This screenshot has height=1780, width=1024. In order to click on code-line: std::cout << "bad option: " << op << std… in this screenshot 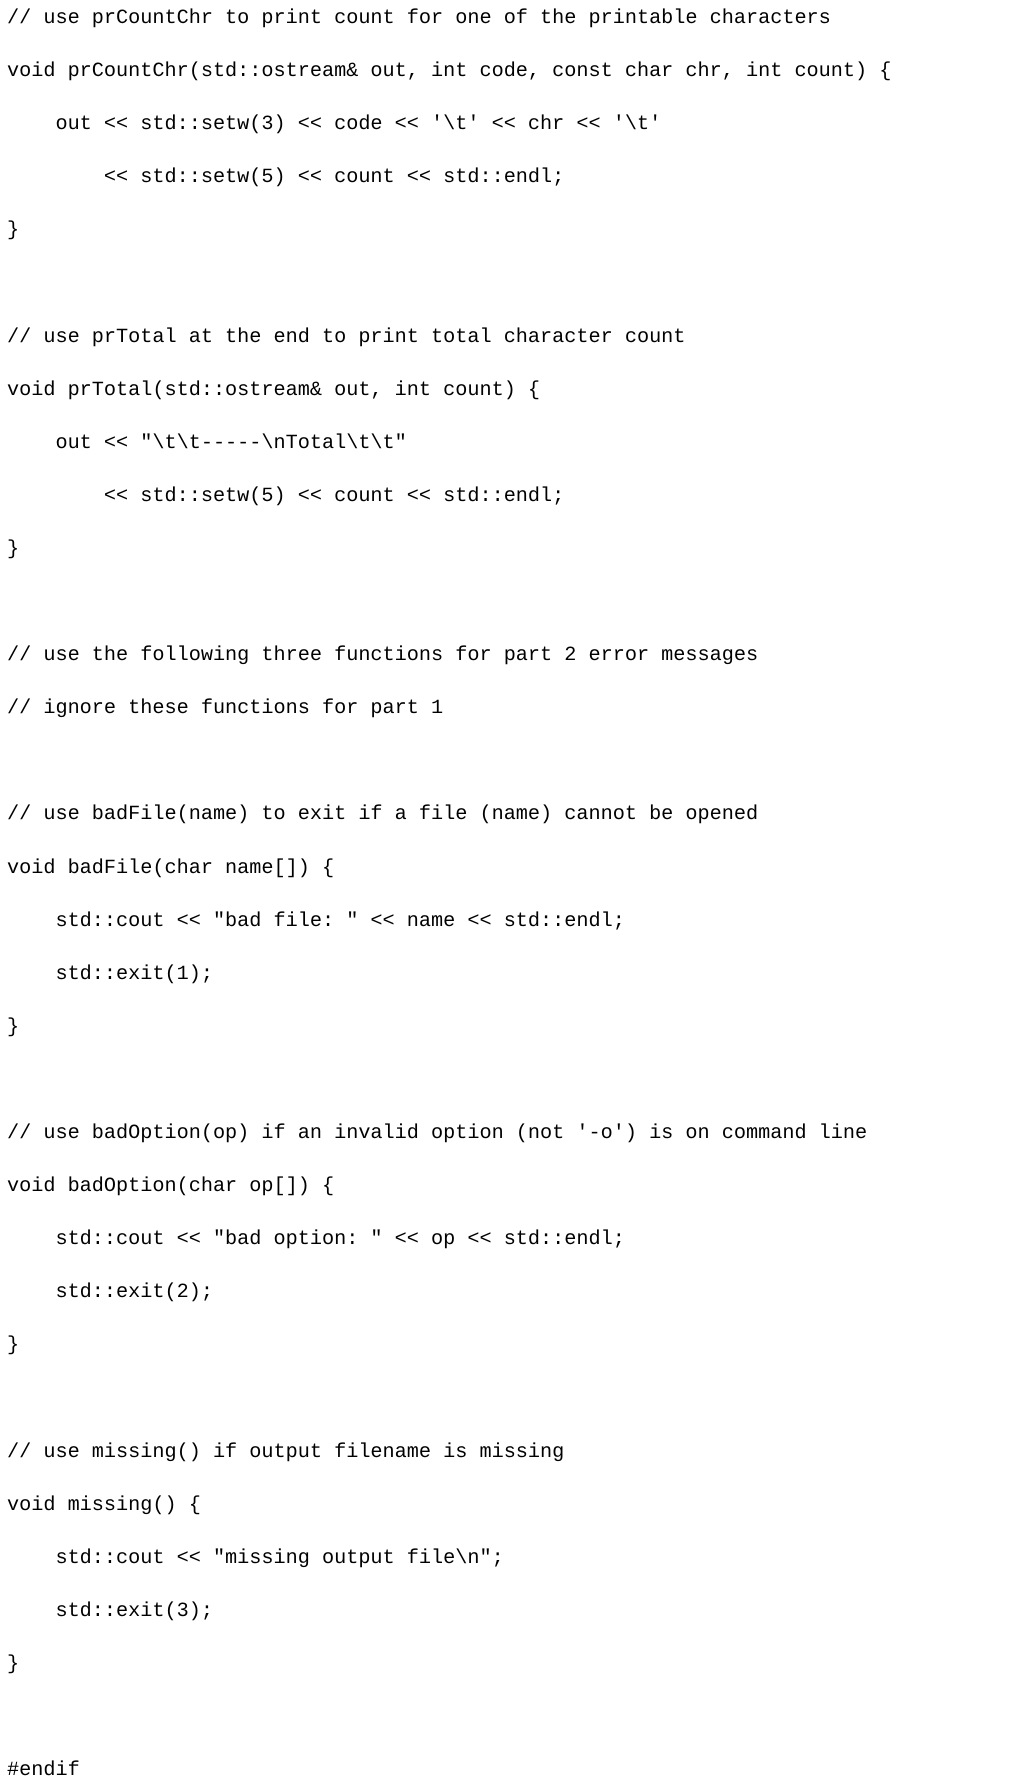, I will do `click(316, 1240)`.